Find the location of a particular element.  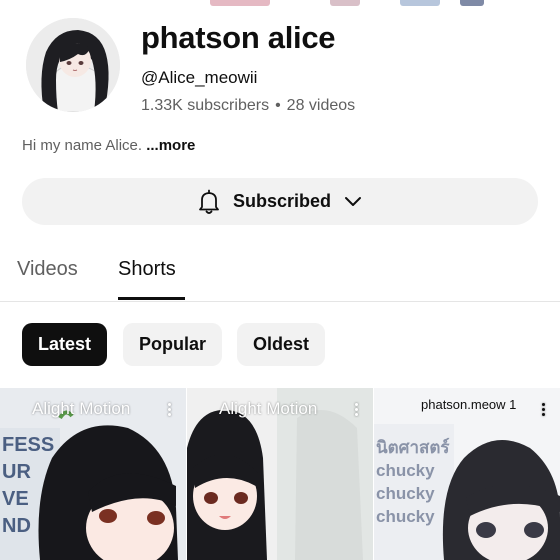

filter-latest-chip: Latest is located at coordinates (65, 344).